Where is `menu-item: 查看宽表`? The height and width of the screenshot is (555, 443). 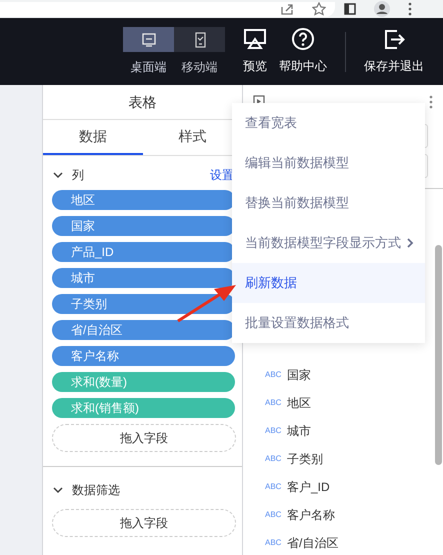 menu-item: 查看宽表 is located at coordinates (328, 123).